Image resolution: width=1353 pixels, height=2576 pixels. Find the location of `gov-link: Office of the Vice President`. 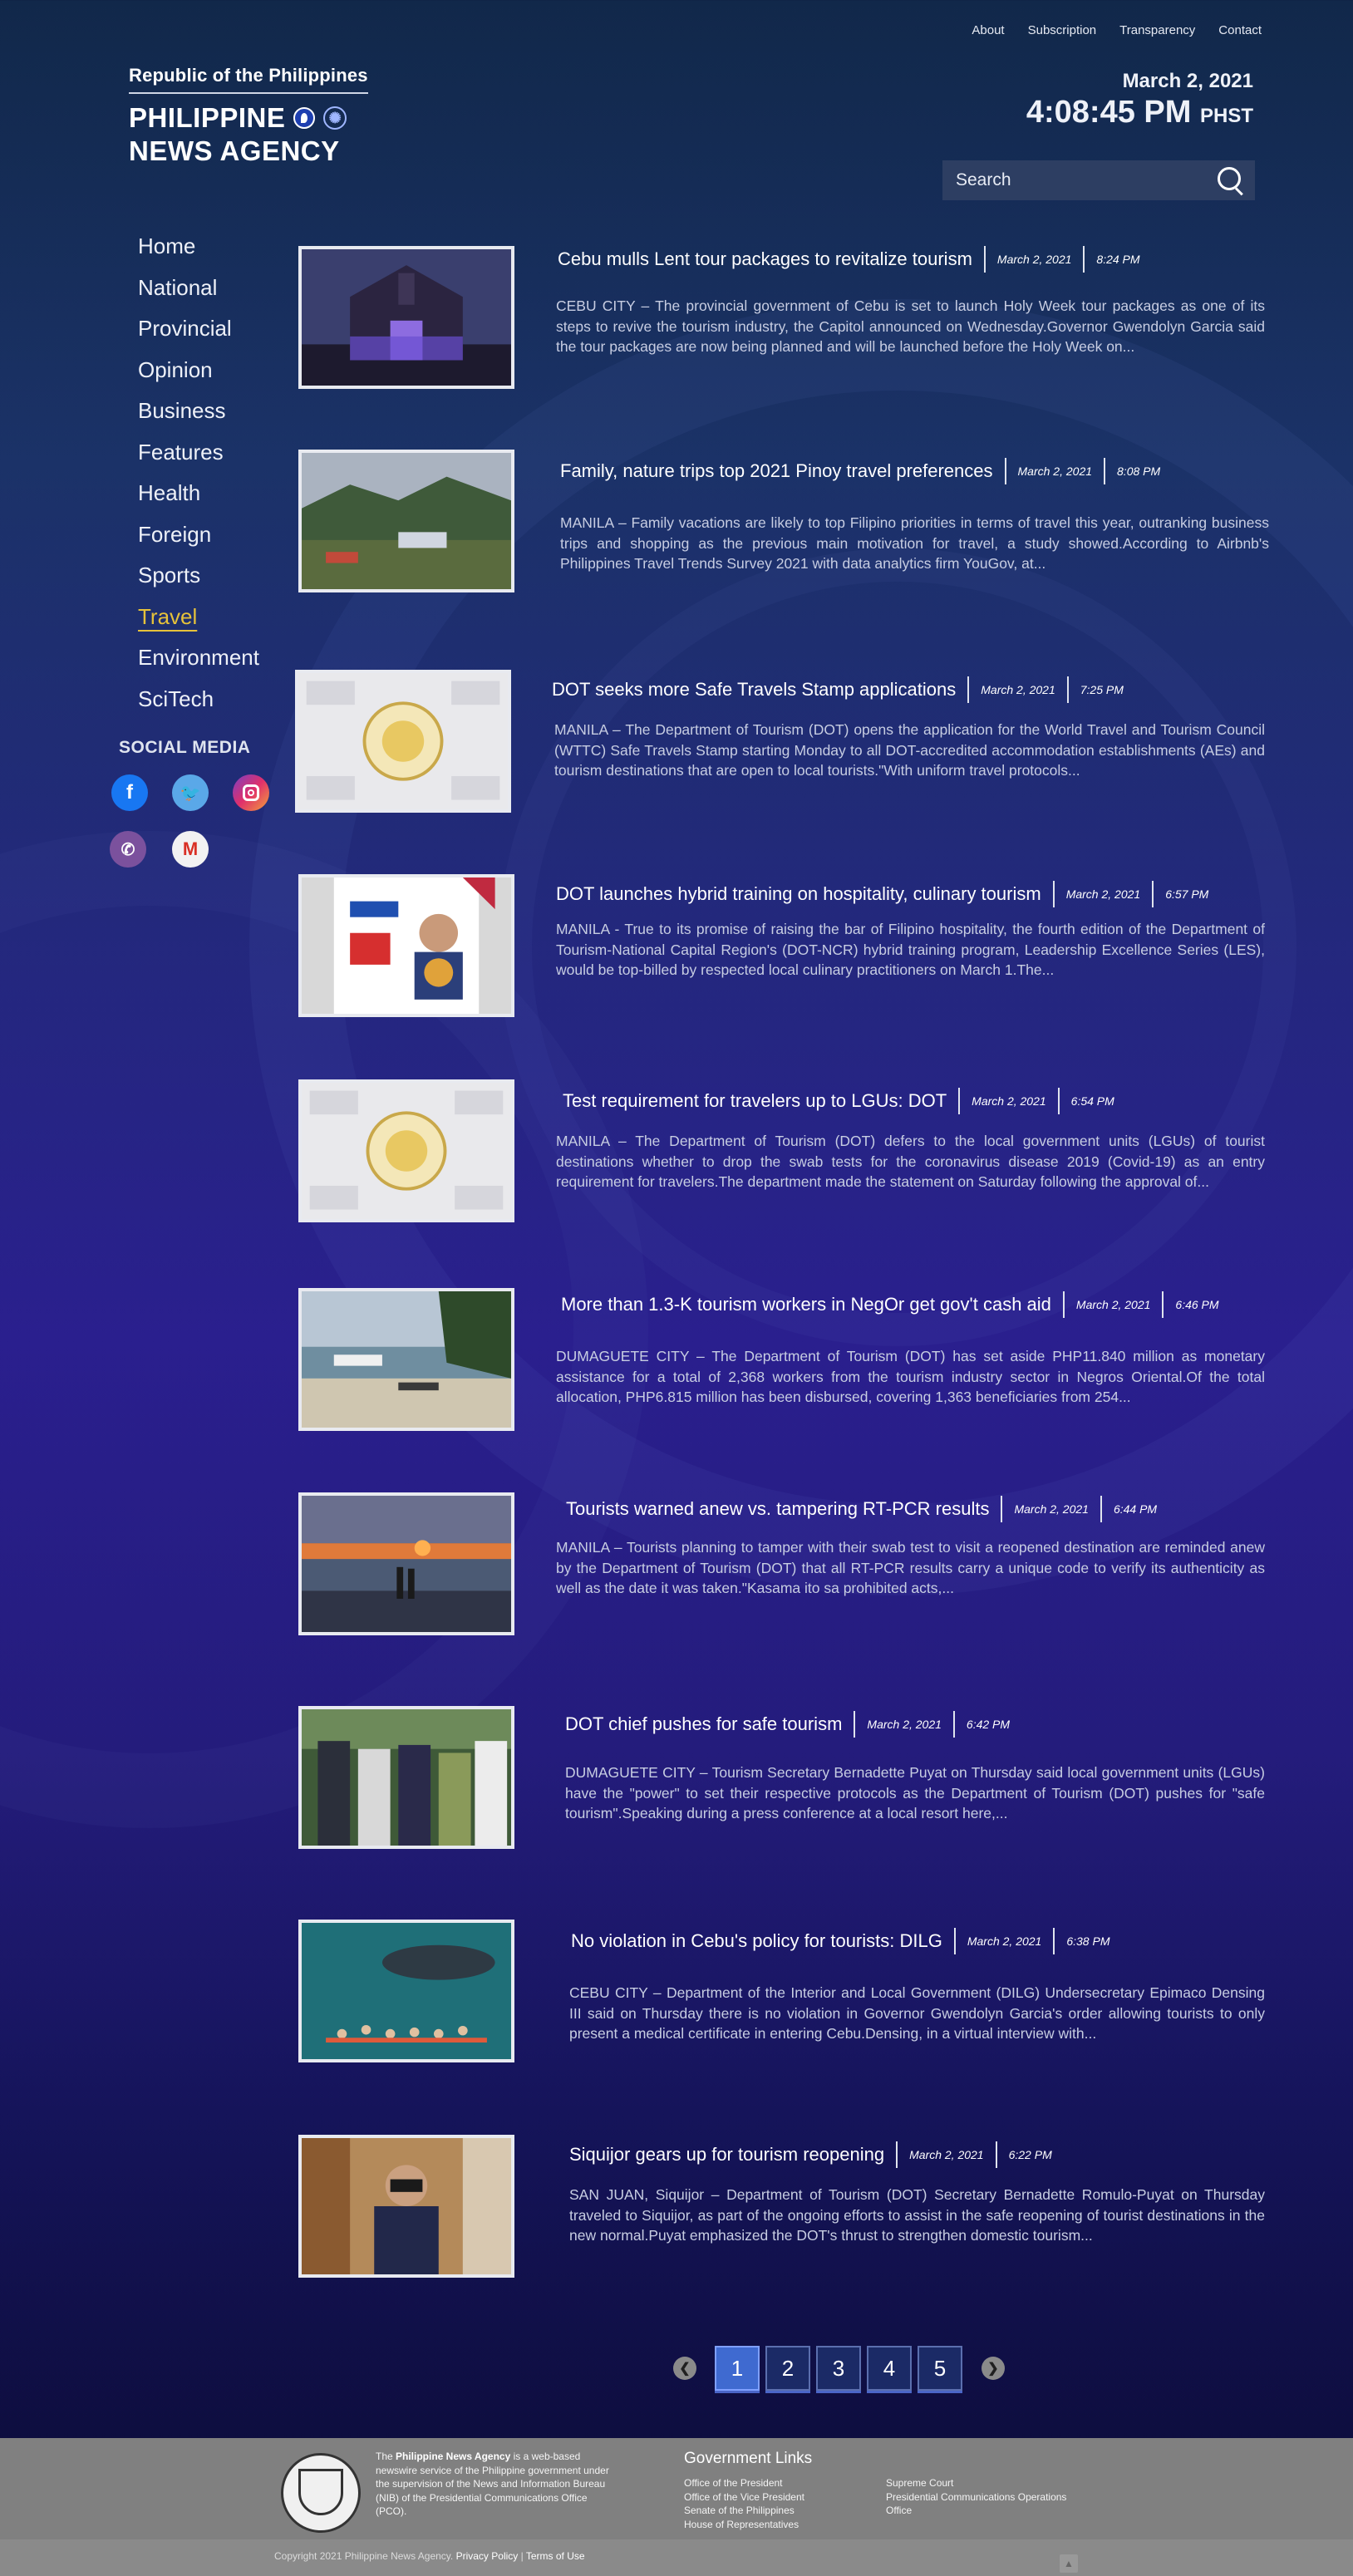

gov-link: Office of the Vice President is located at coordinates (744, 2497).